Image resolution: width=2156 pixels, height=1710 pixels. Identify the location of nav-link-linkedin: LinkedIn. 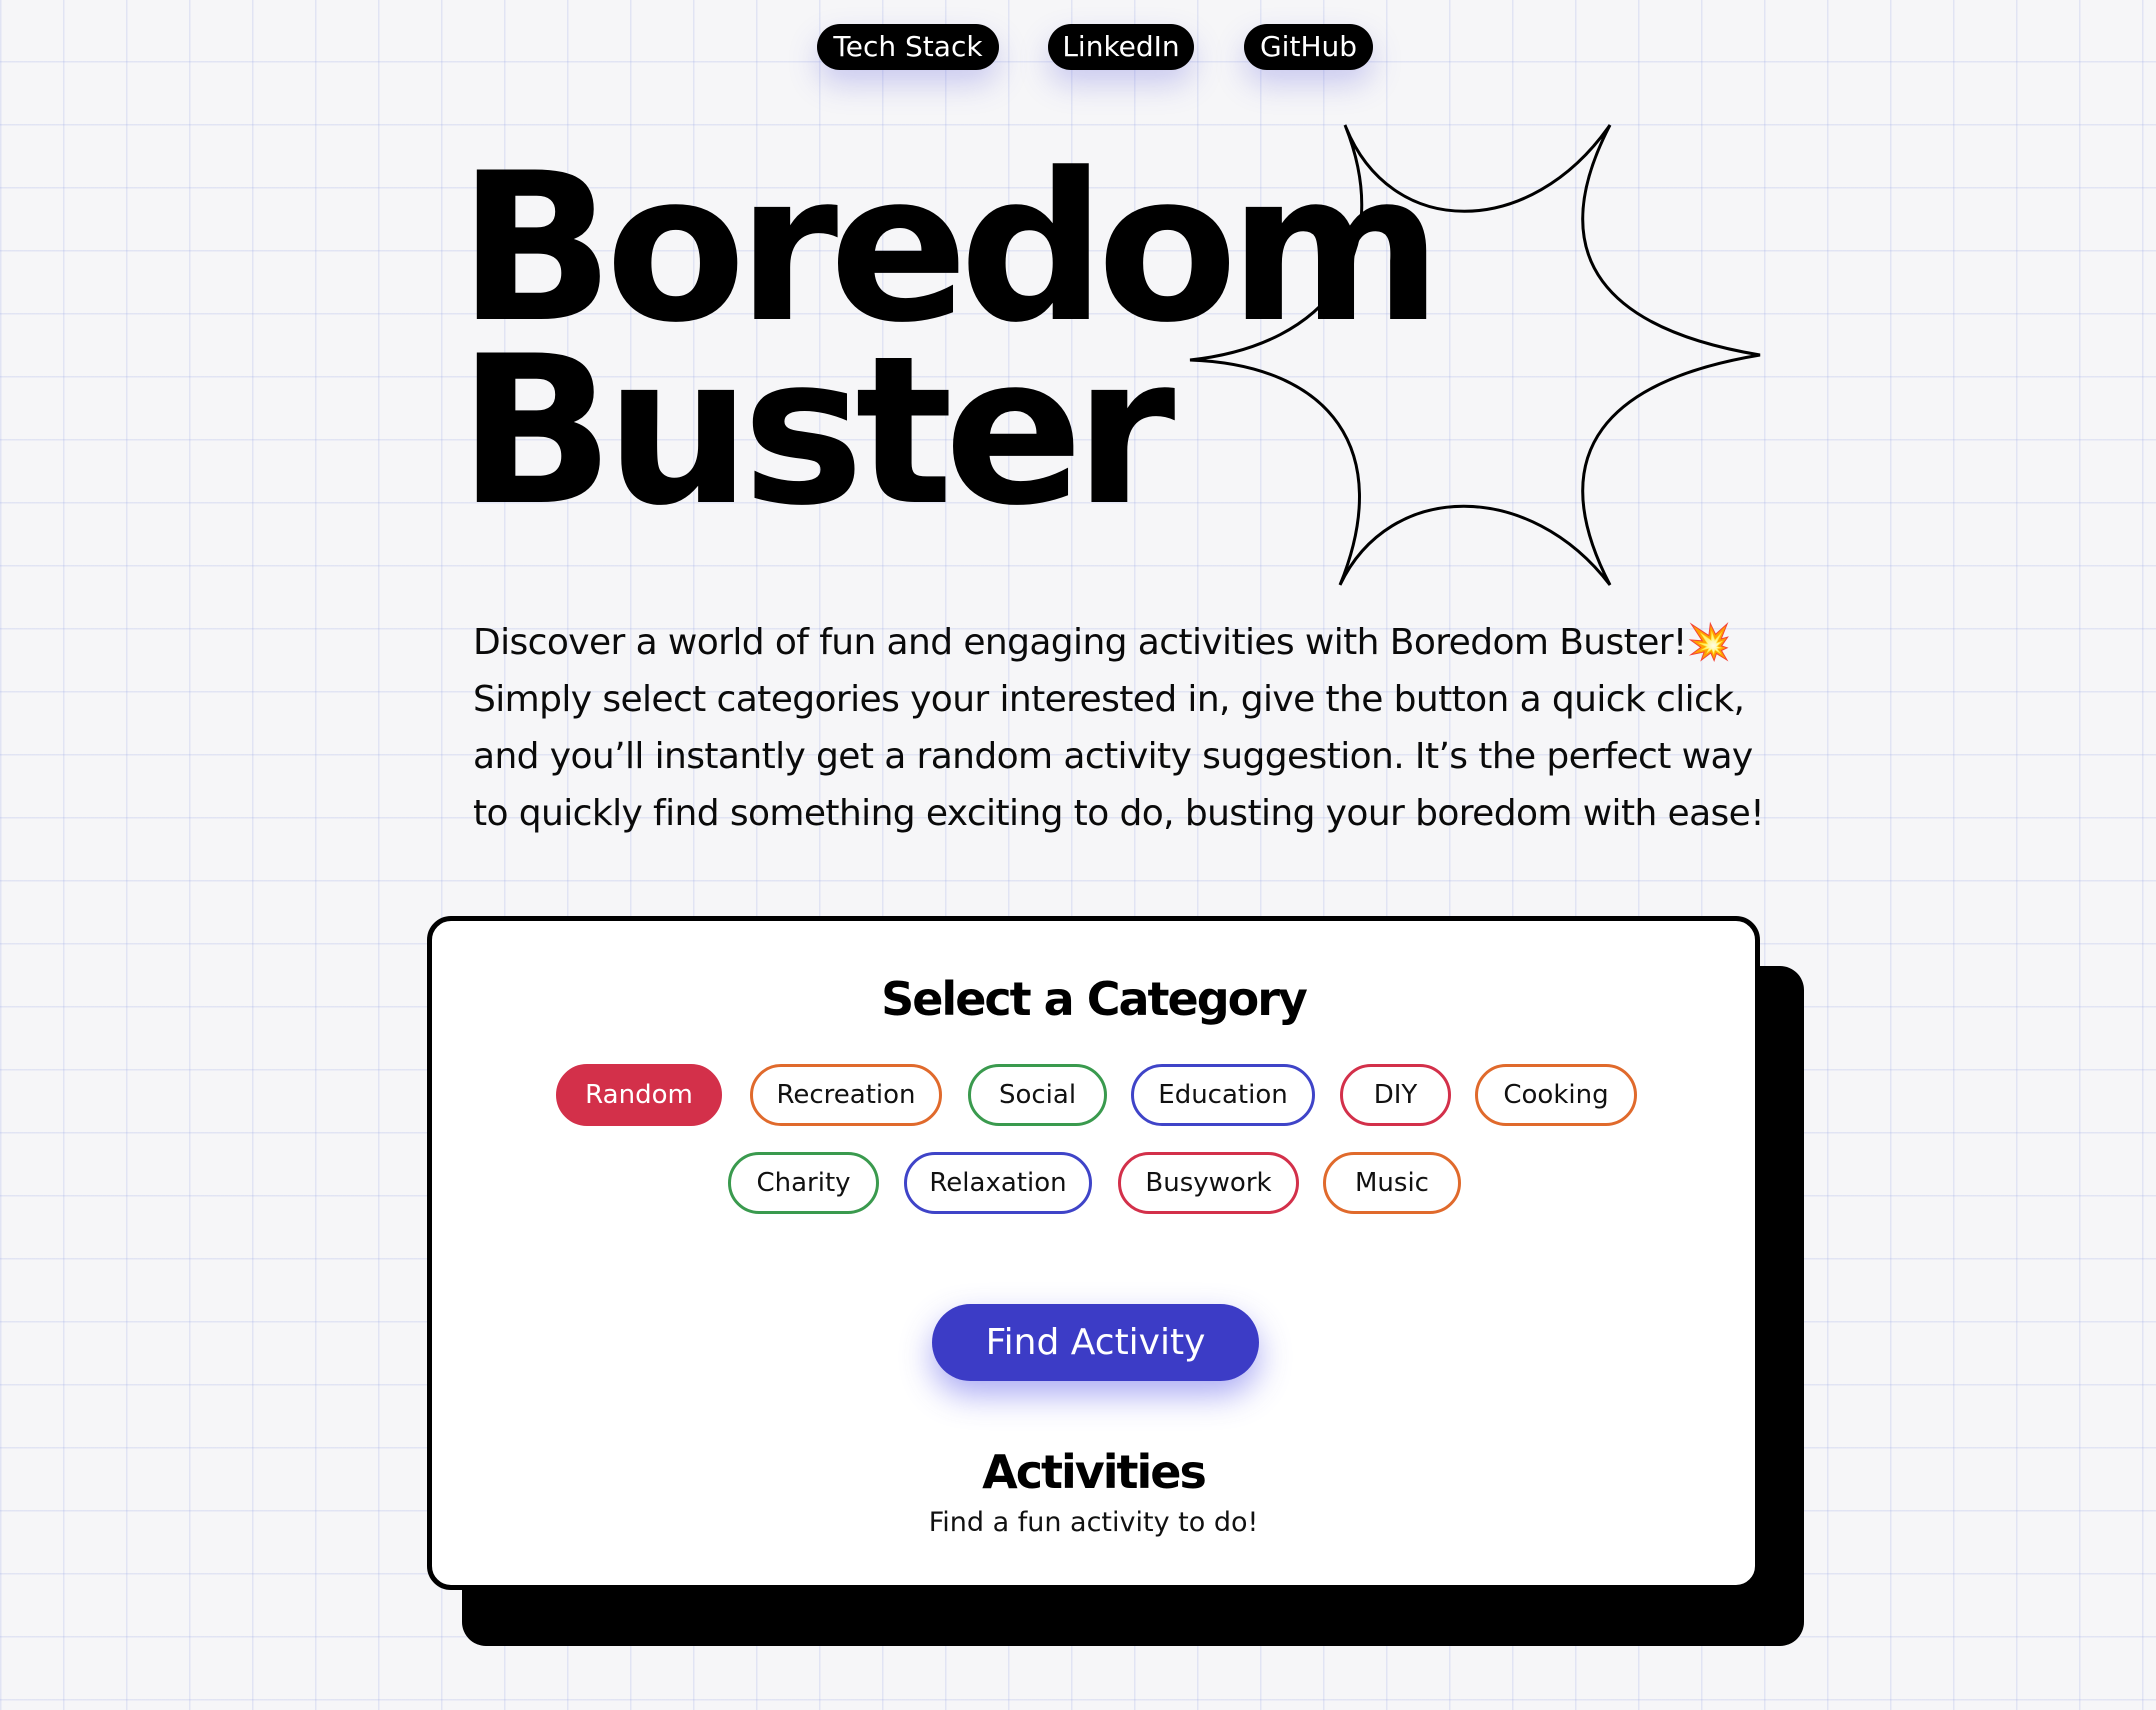
(1121, 47).